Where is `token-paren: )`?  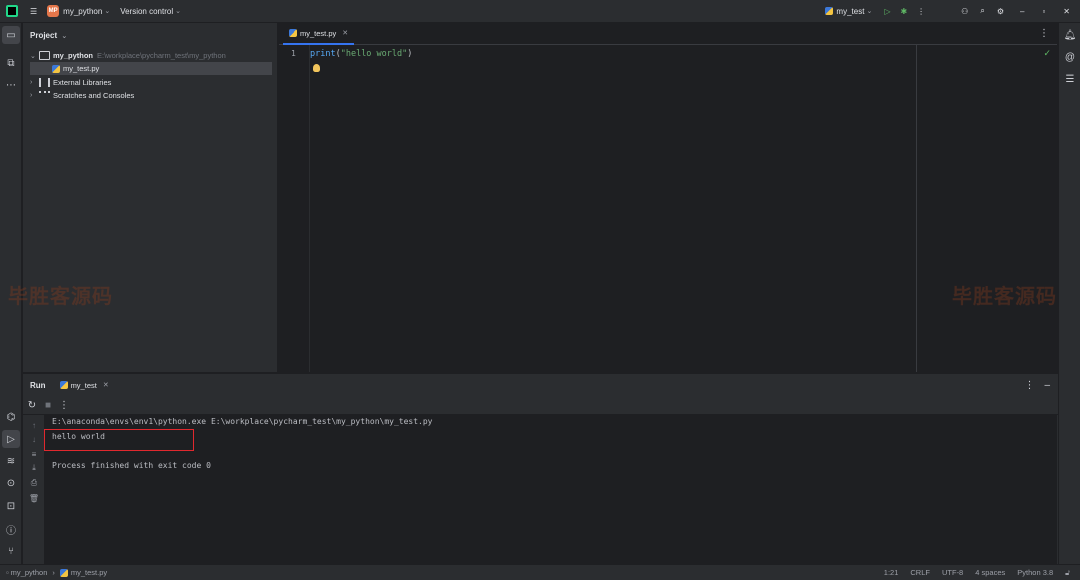 token-paren: ) is located at coordinates (410, 54).